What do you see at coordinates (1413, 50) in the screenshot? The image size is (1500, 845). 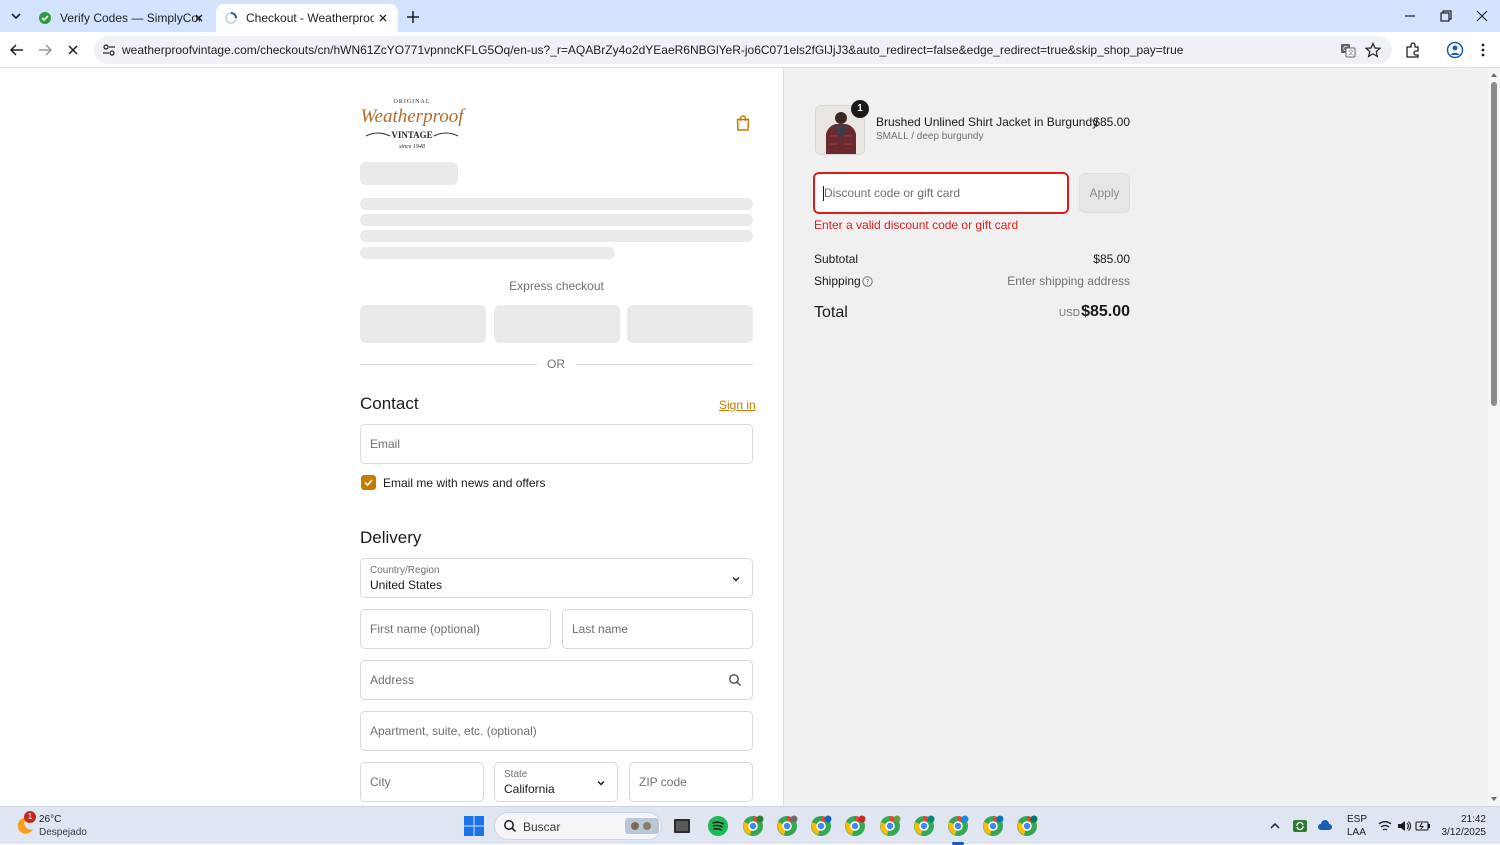 I see `extensions-puzzle-icon` at bounding box center [1413, 50].